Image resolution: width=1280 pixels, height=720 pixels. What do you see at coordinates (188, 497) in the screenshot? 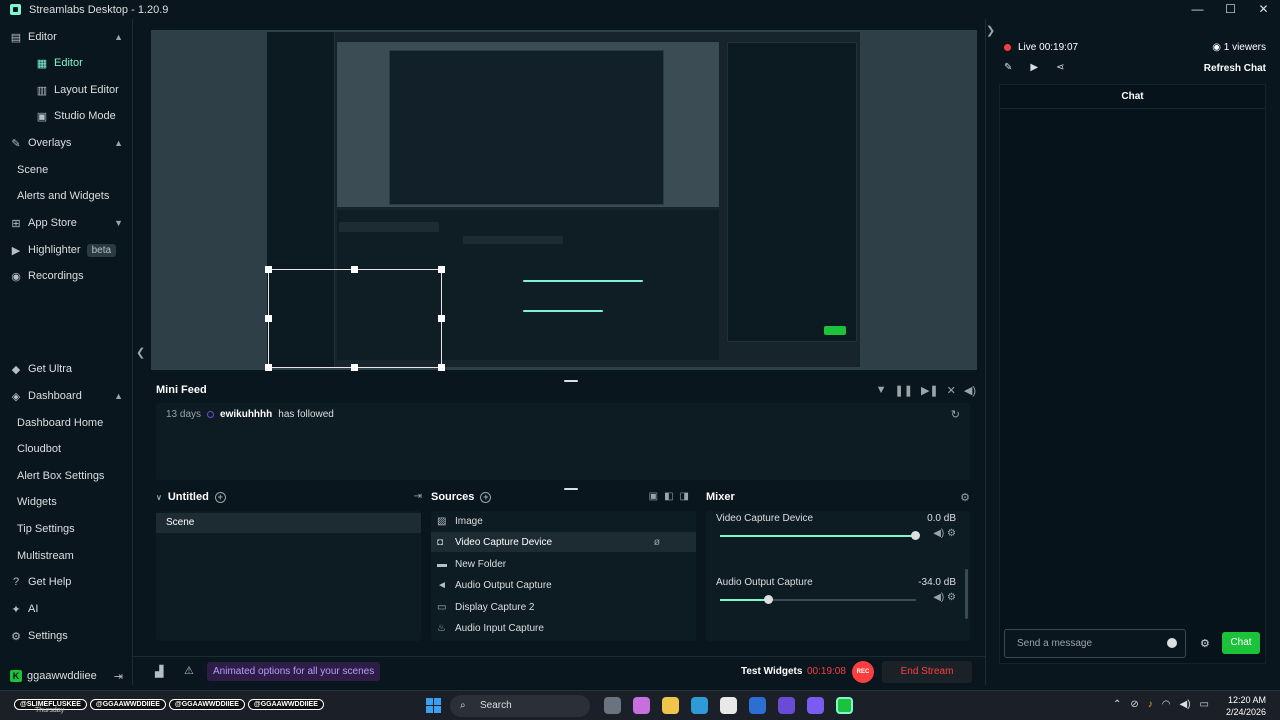
I see `scene-collection-name: Untitled` at bounding box center [188, 497].